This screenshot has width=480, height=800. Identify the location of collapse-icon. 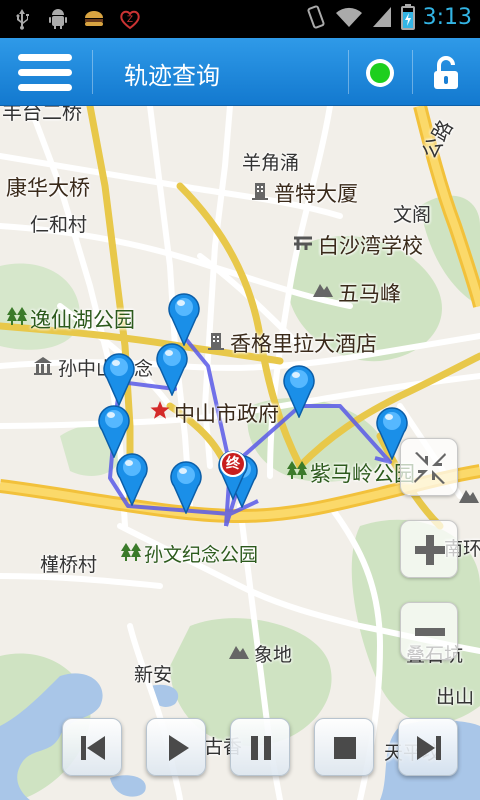
(430, 468).